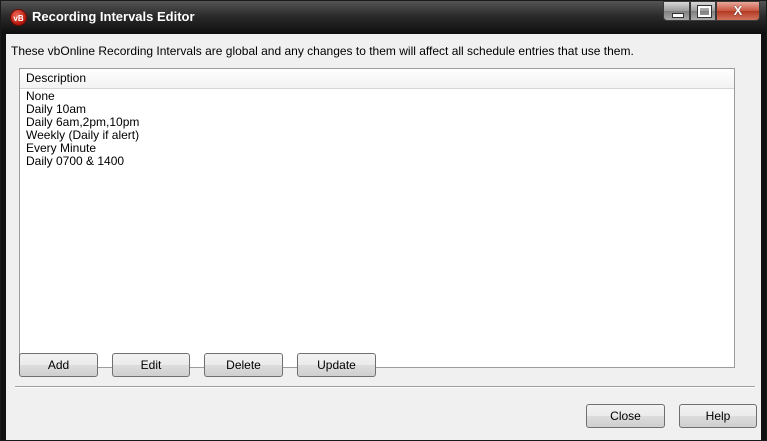  I want to click on maximize-button, so click(703, 11).